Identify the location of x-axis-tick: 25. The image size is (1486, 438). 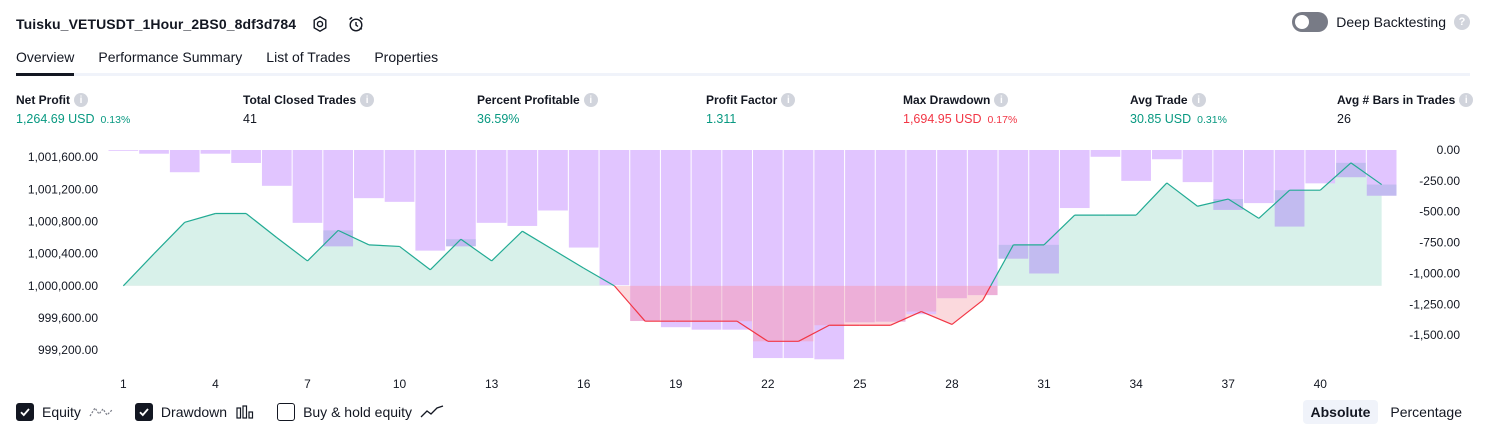
(860, 384).